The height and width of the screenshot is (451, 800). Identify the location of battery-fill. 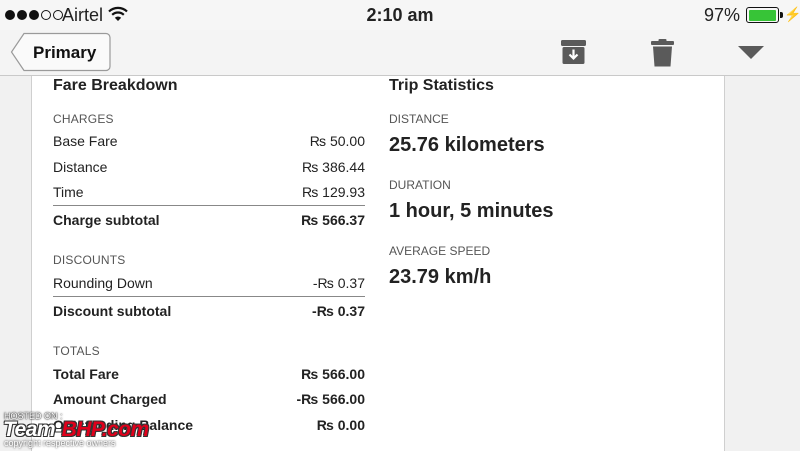
(762, 15).